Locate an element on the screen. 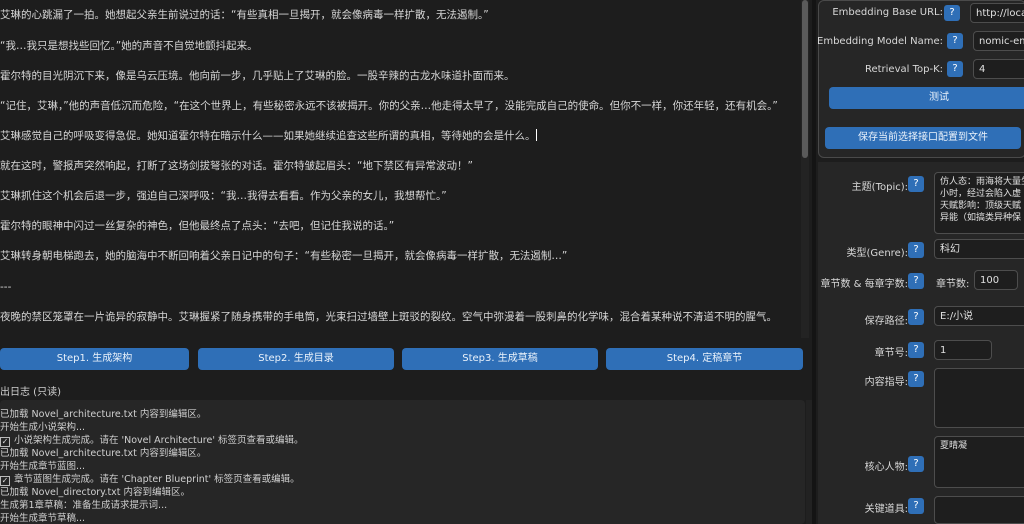 The height and width of the screenshot is (524, 1024). core-characters-label: 核心人物: is located at coordinates (886, 467).